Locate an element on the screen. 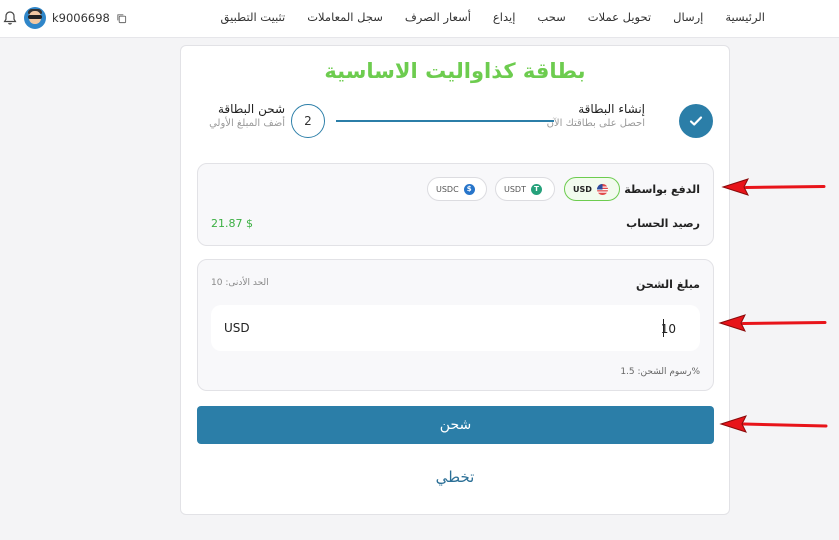 The image size is (839, 540). currency-option-usdc: USDC $ is located at coordinates (457, 189).